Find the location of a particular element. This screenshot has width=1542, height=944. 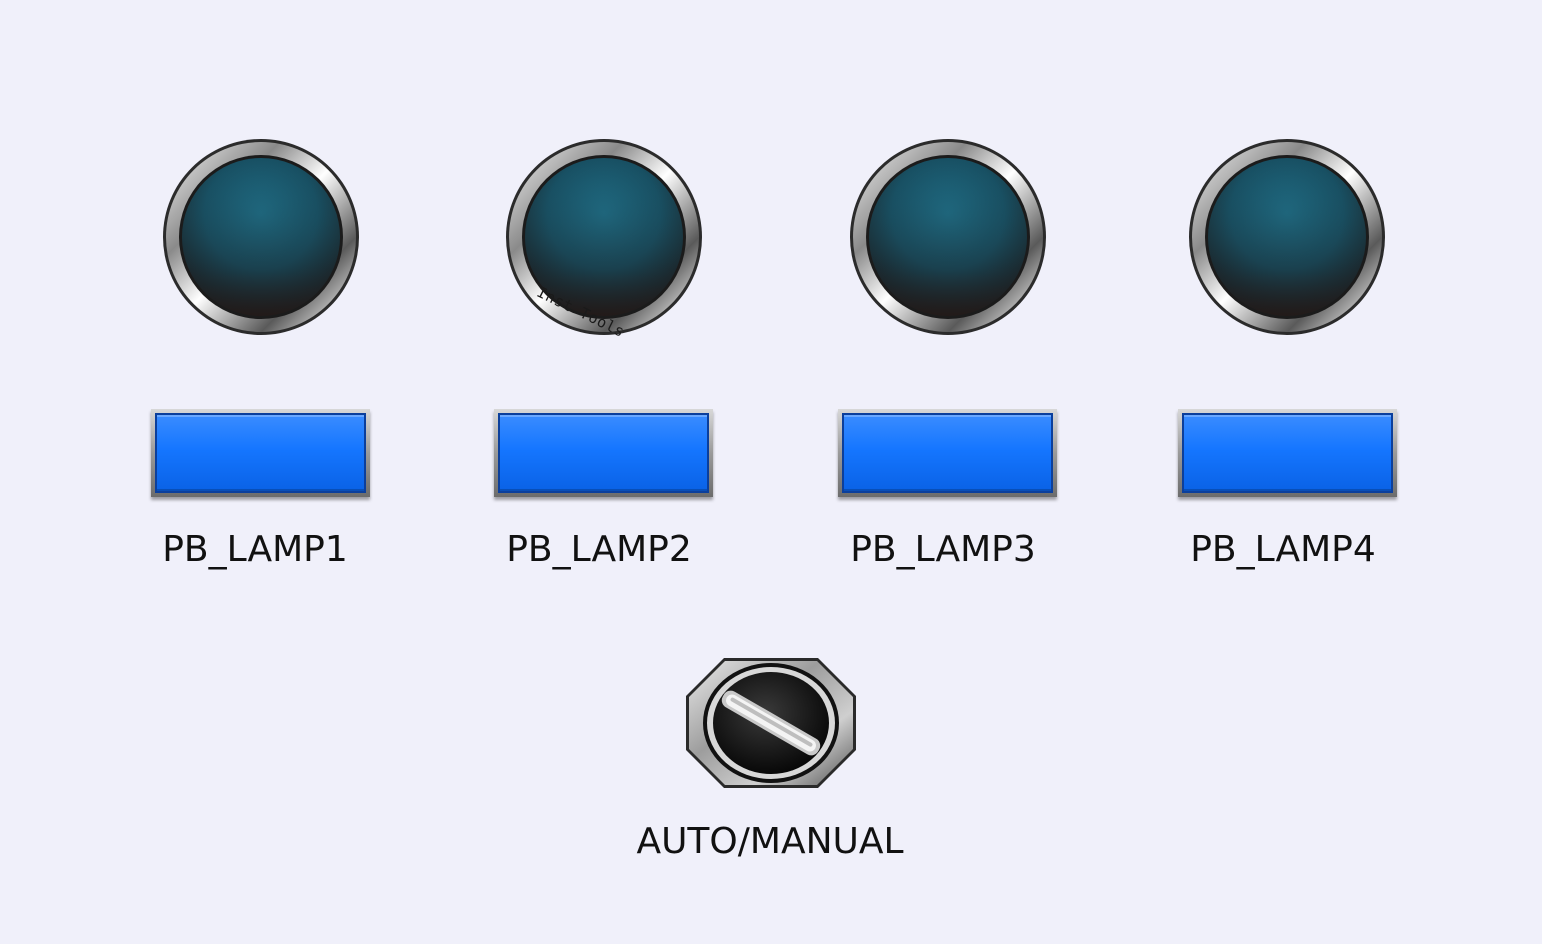

pb-lamp2-label: PB_LAMP2 is located at coordinates (599, 549).